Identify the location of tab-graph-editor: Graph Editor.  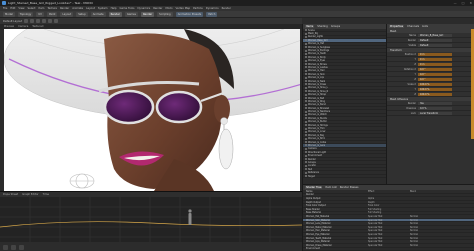
(30, 194).